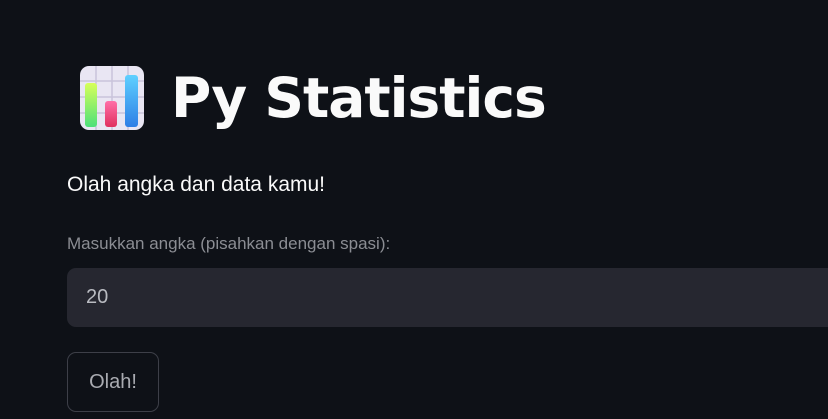 The width and height of the screenshot is (828, 419). Describe the element at coordinates (196, 184) in the screenshot. I see `page-subtitle: Olah angka dan data kamu!` at that location.